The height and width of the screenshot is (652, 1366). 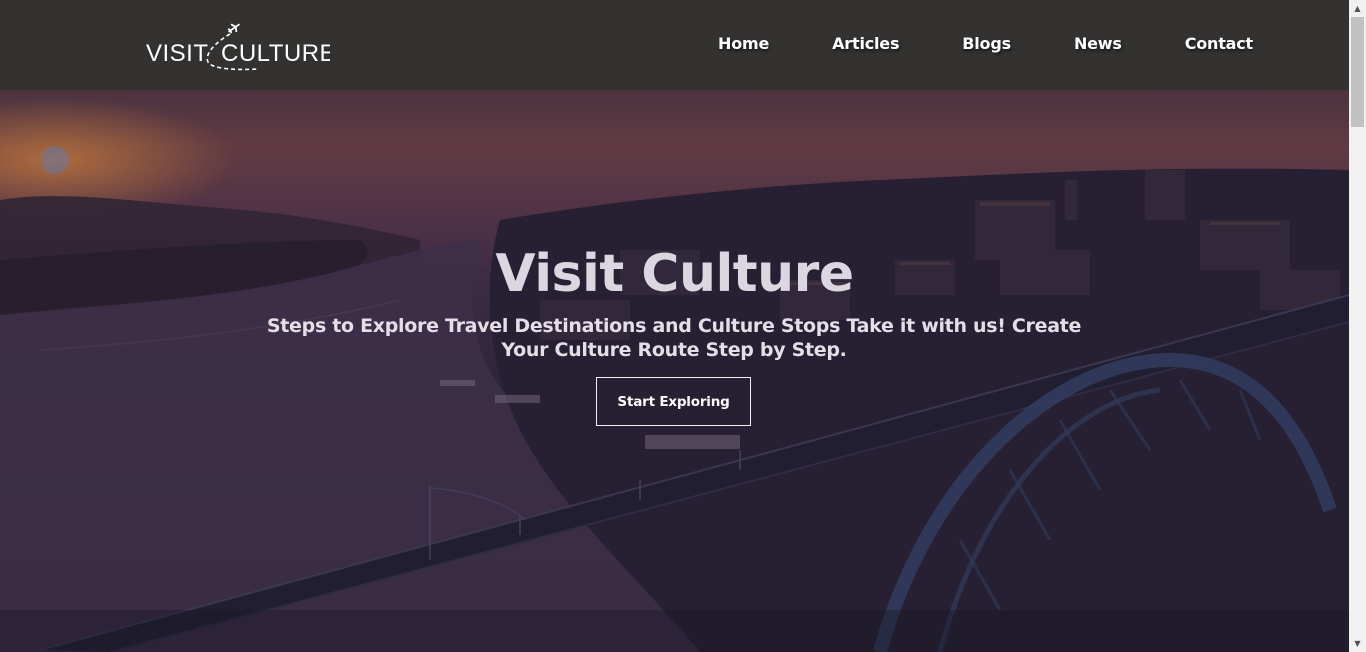 What do you see at coordinates (275, 53) in the screenshot?
I see `logo-text-culture: CULTURE` at bounding box center [275, 53].